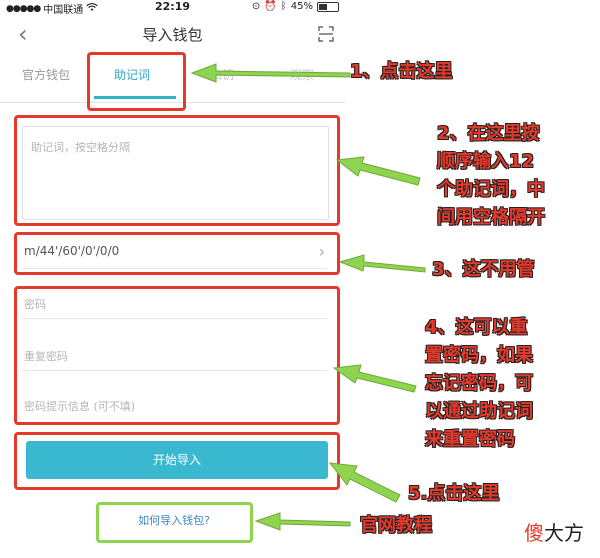  I want to click on note-4-line: 忘记密码，可, so click(479, 383).